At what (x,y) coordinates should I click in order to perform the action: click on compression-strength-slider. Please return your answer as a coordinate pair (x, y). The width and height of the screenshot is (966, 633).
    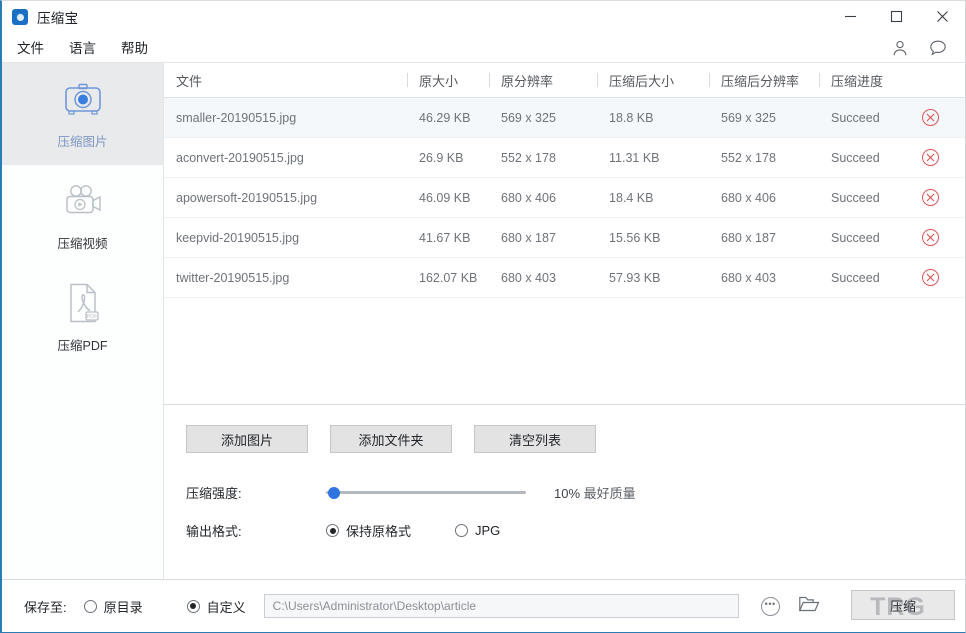
    Looking at the image, I should click on (426, 493).